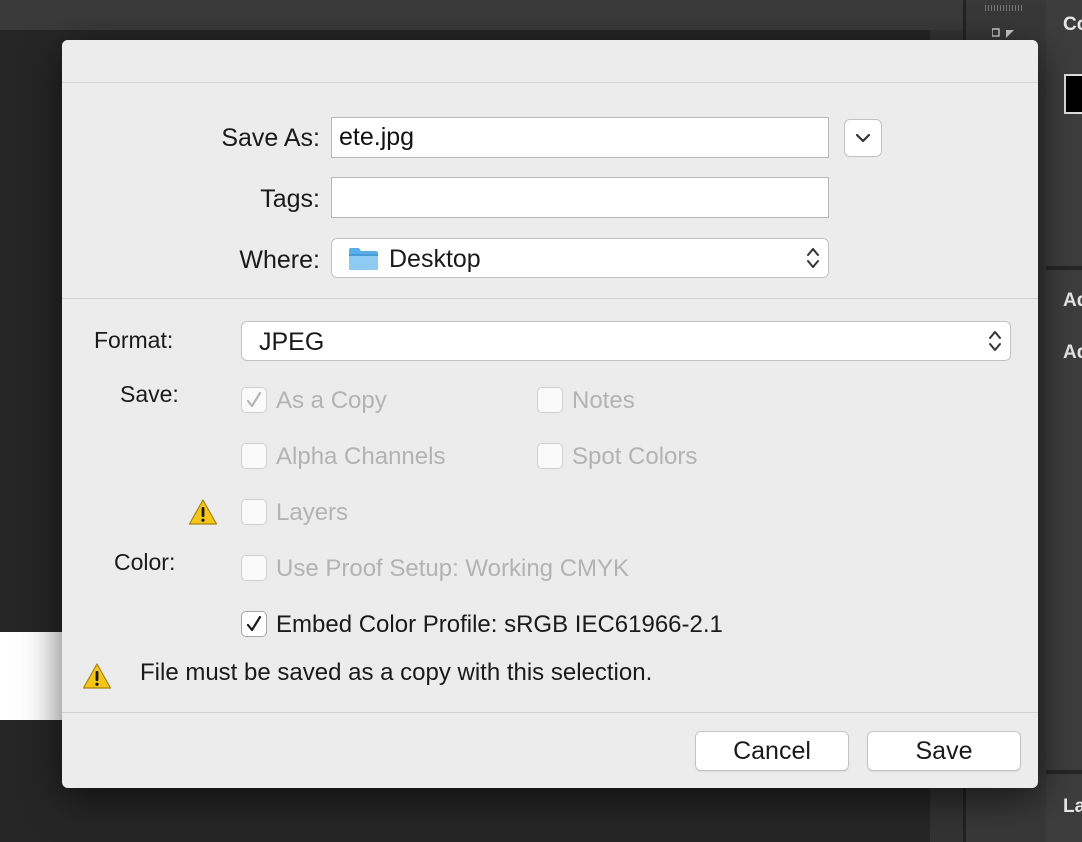  I want to click on layers-checkbox, so click(254, 512).